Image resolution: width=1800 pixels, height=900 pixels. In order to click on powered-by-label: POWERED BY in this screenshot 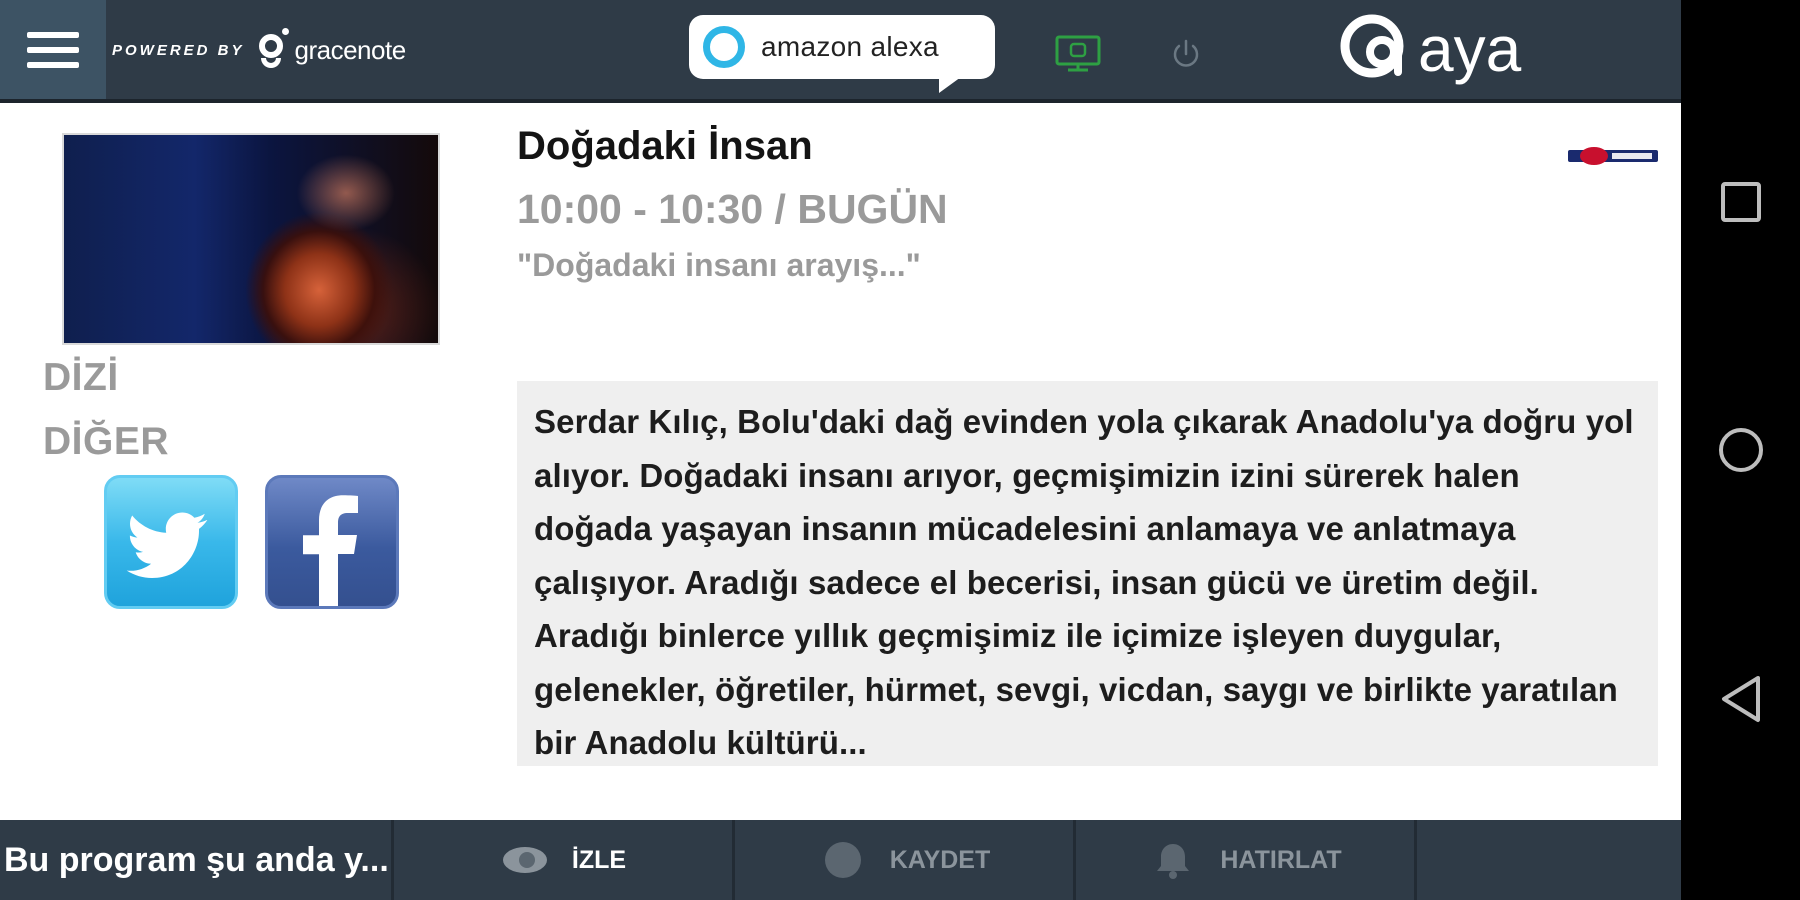, I will do `click(178, 50)`.